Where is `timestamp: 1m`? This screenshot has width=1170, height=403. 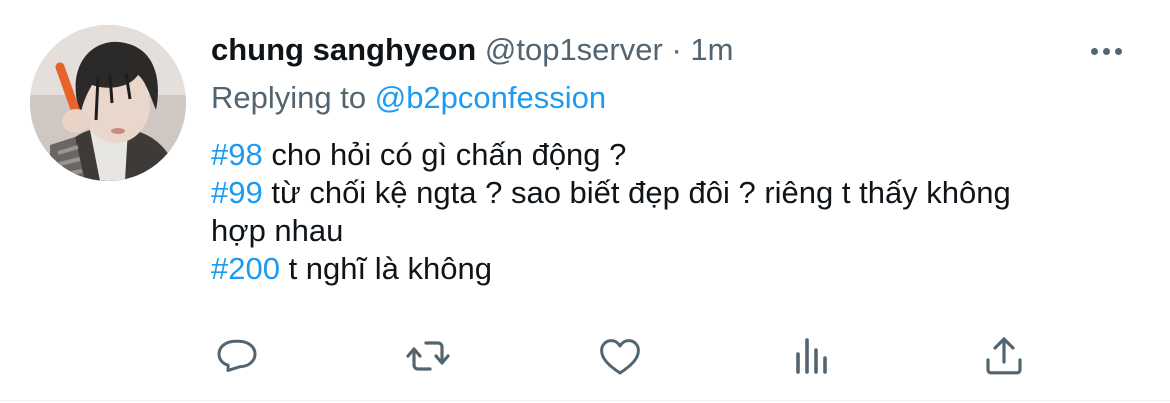
timestamp: 1m is located at coordinates (711, 49).